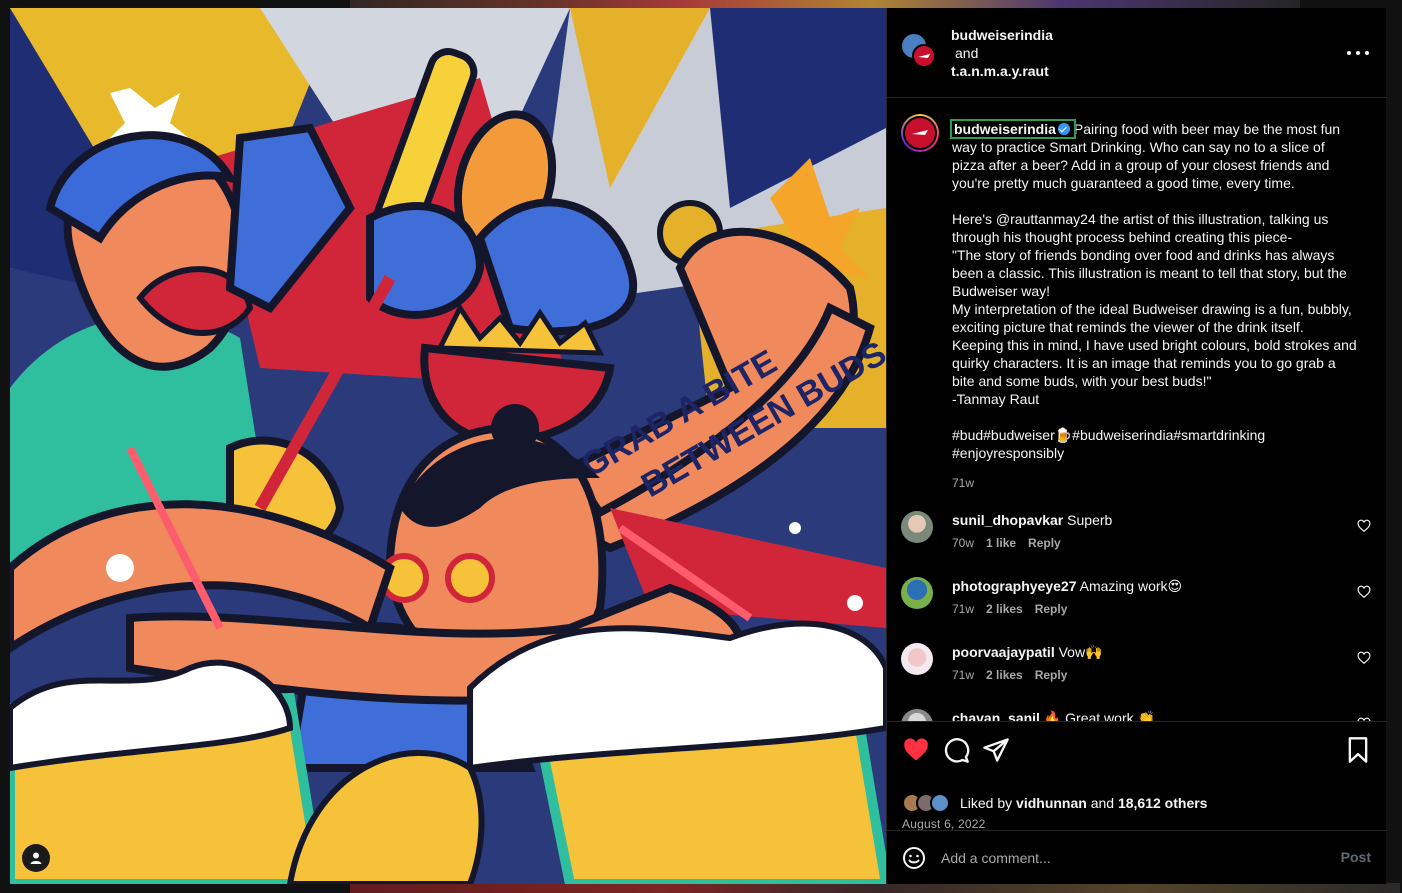 The width and height of the screenshot is (1402, 893). What do you see at coordinates (1137, 53) in the screenshot?
I see `post-header: budweiserindia and t.a.n.m.a.y.raut` at bounding box center [1137, 53].